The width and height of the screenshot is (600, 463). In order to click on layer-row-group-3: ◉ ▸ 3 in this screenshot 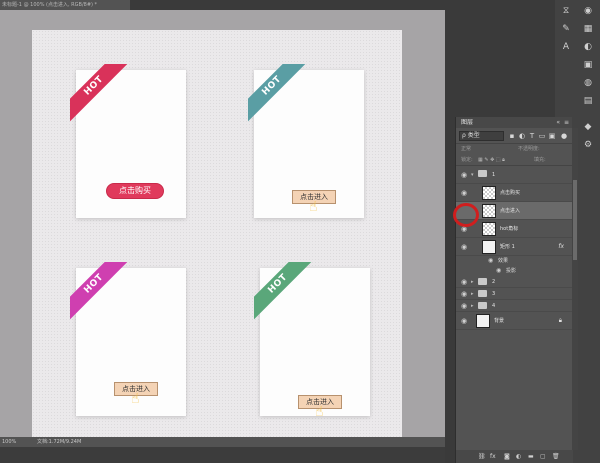, I will do `click(514, 294)`.